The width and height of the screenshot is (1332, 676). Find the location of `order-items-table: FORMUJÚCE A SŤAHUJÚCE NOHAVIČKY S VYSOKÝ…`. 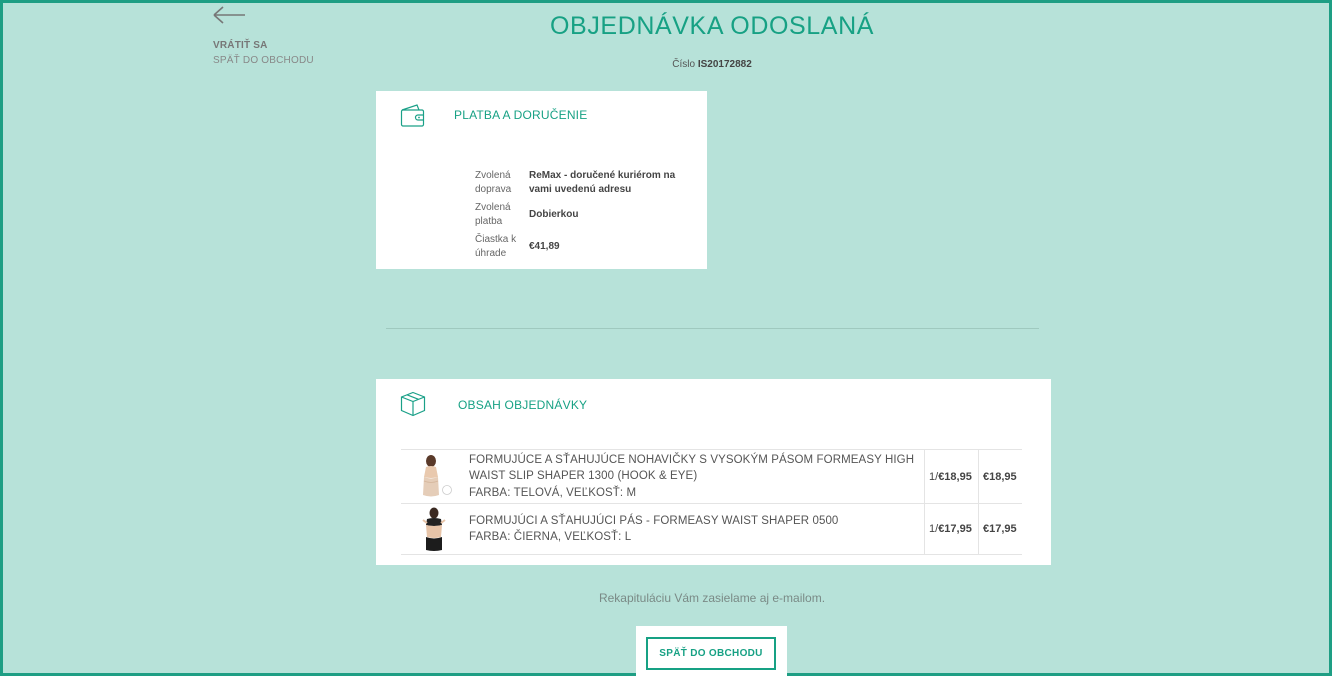

order-items-table: FORMUJÚCE A SŤAHUJÚCE NOHAVIČKY S VYSOKÝ… is located at coordinates (711, 502).